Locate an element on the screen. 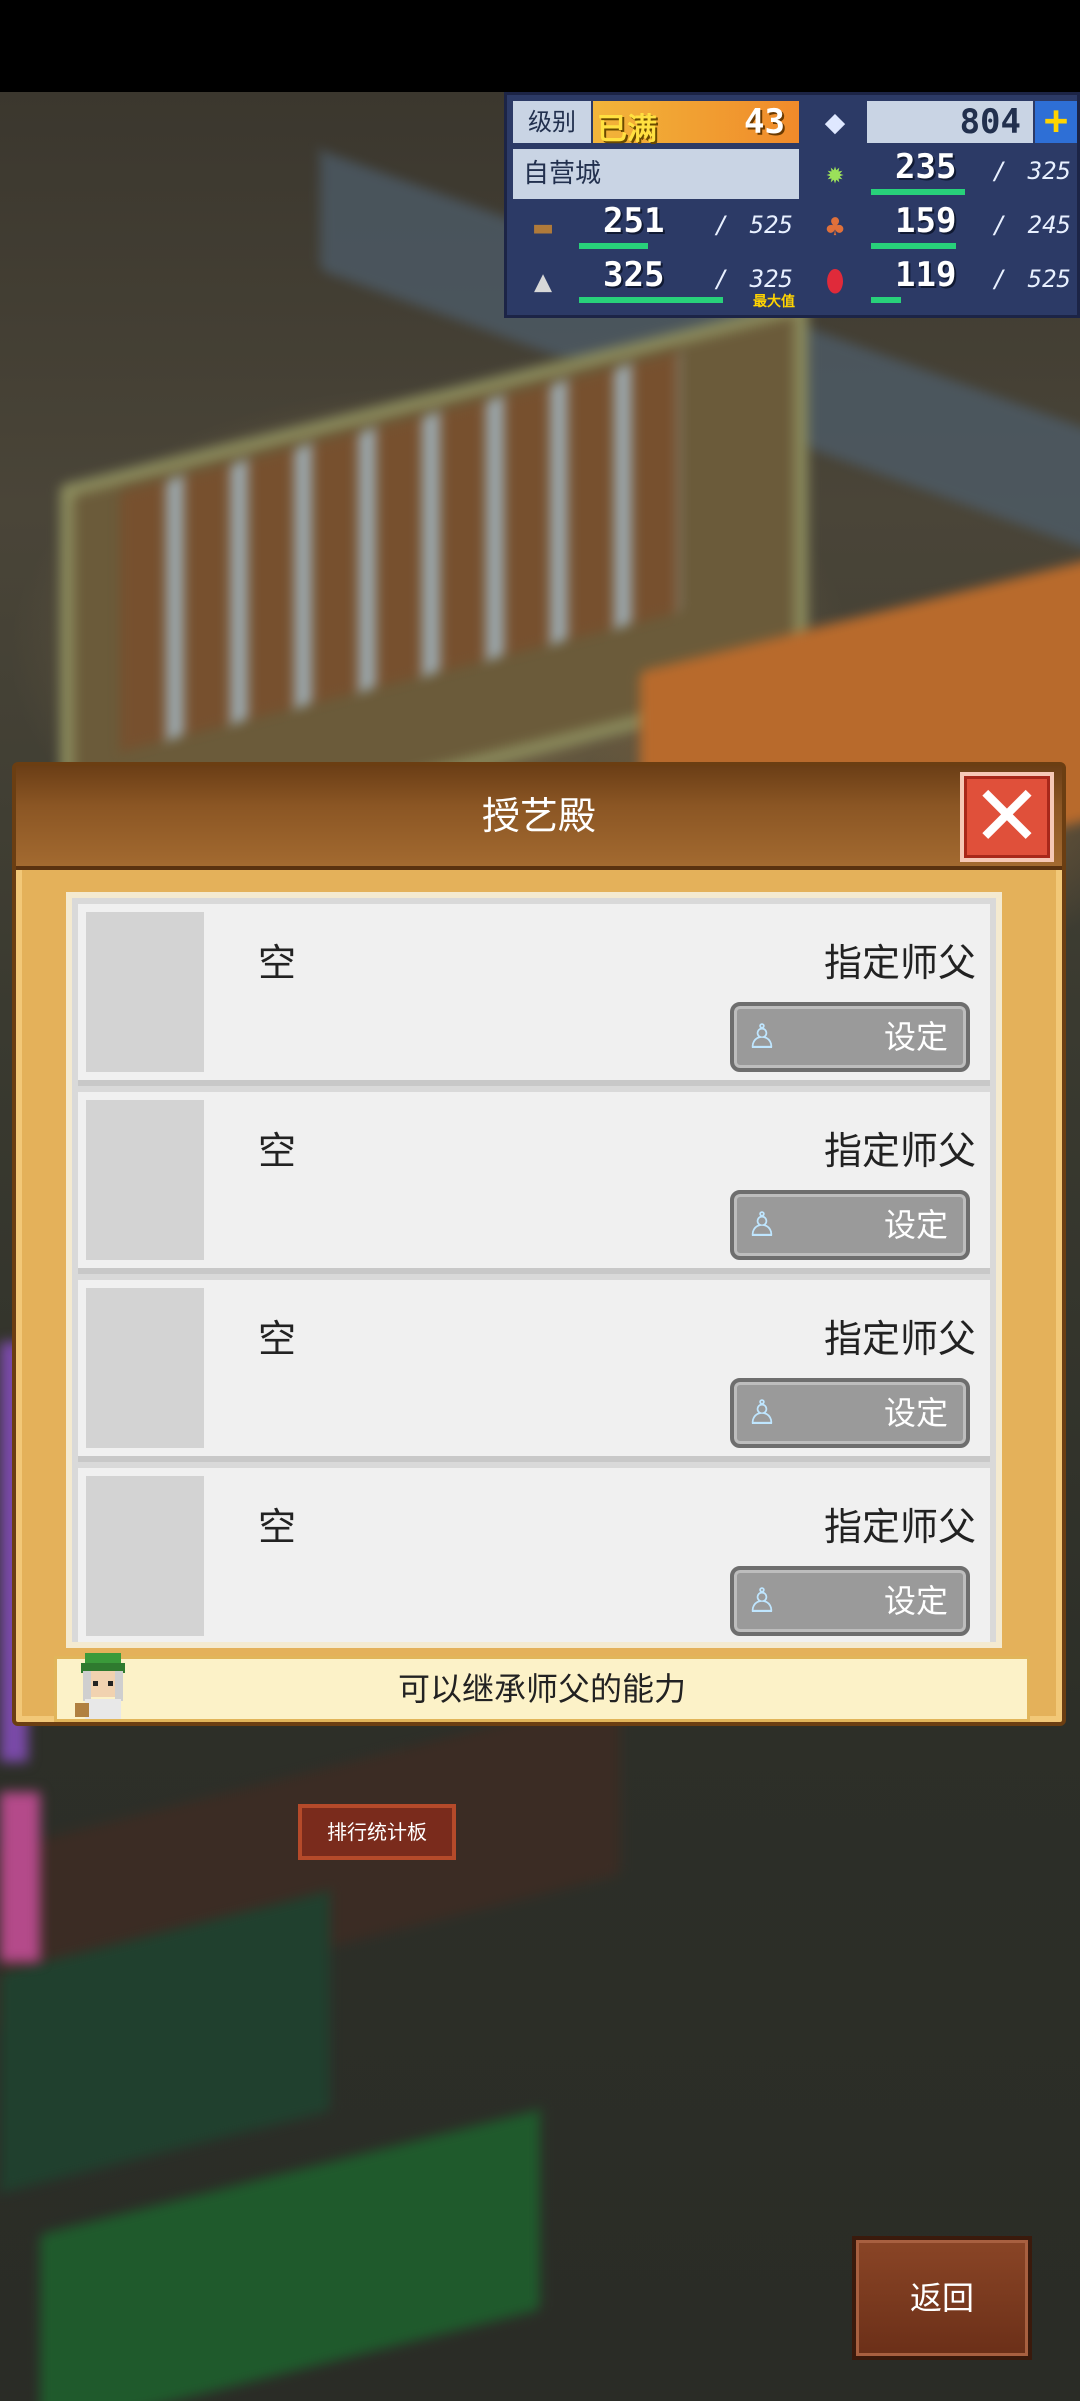  back-button: 返回 is located at coordinates (942, 2298).